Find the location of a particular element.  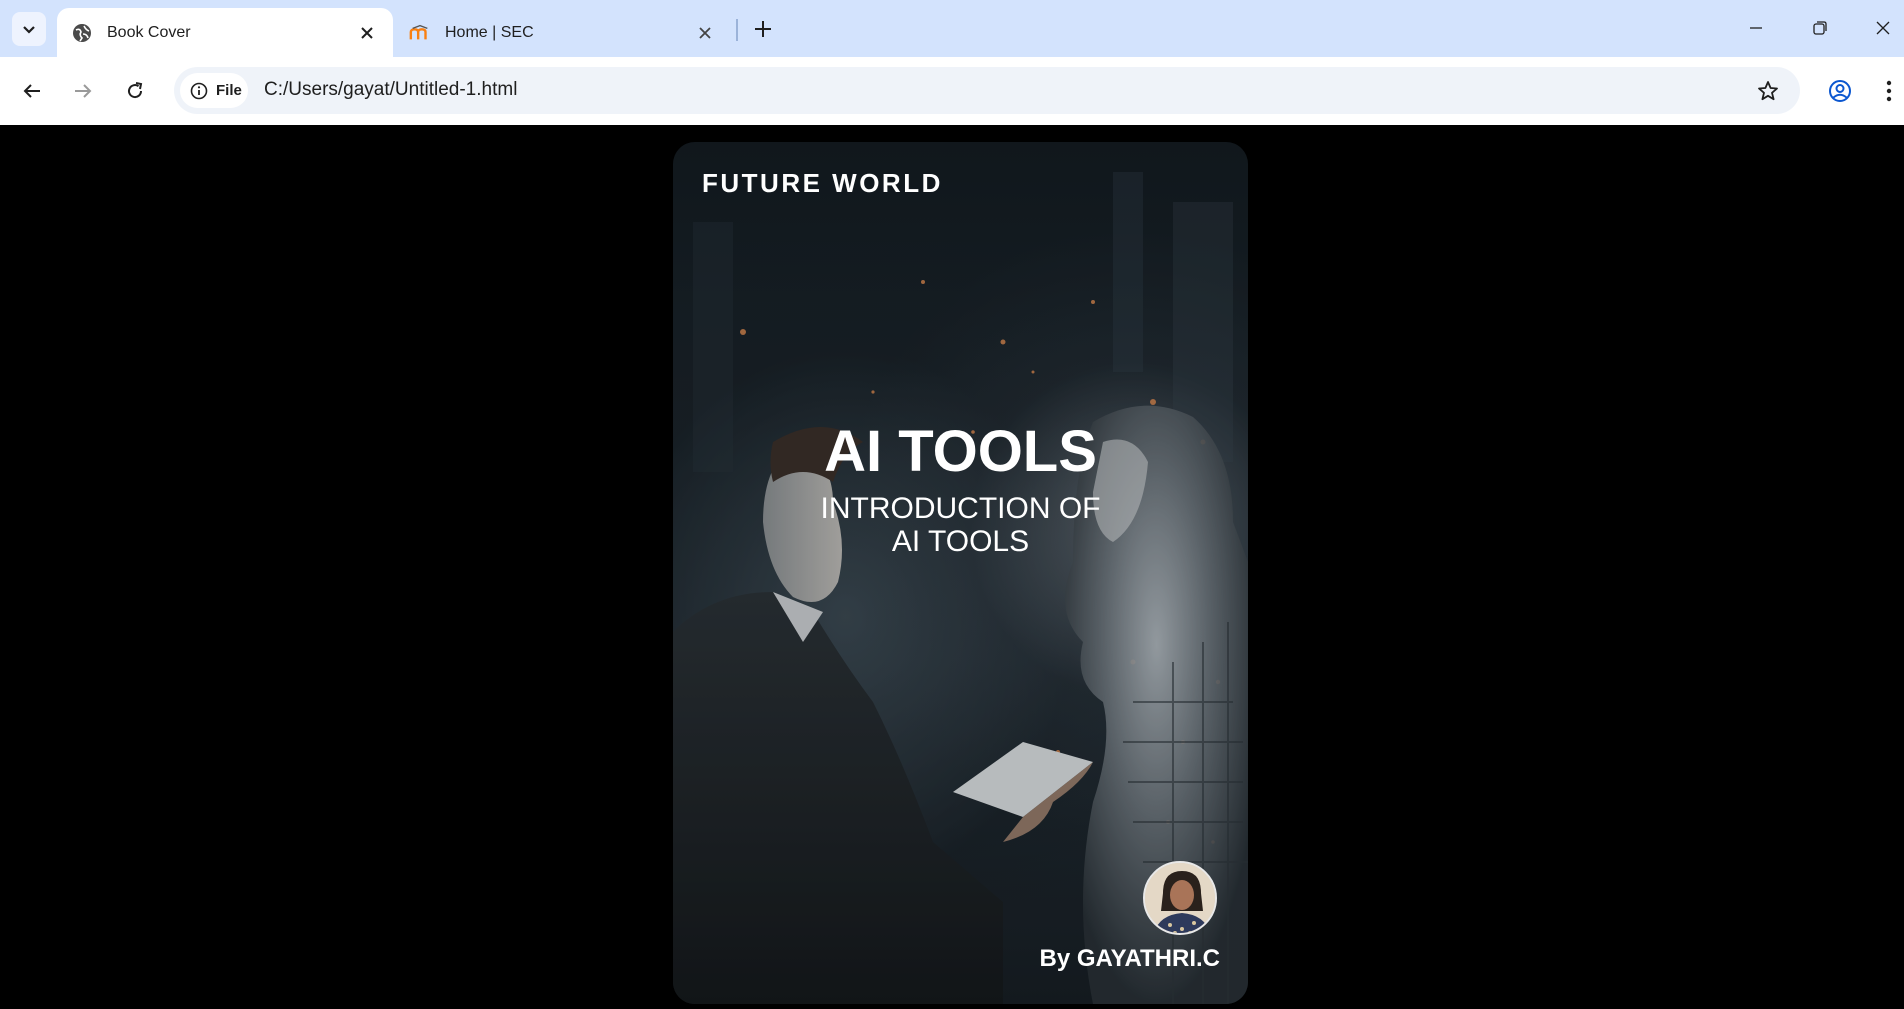

forward-button is located at coordinates (83, 91).